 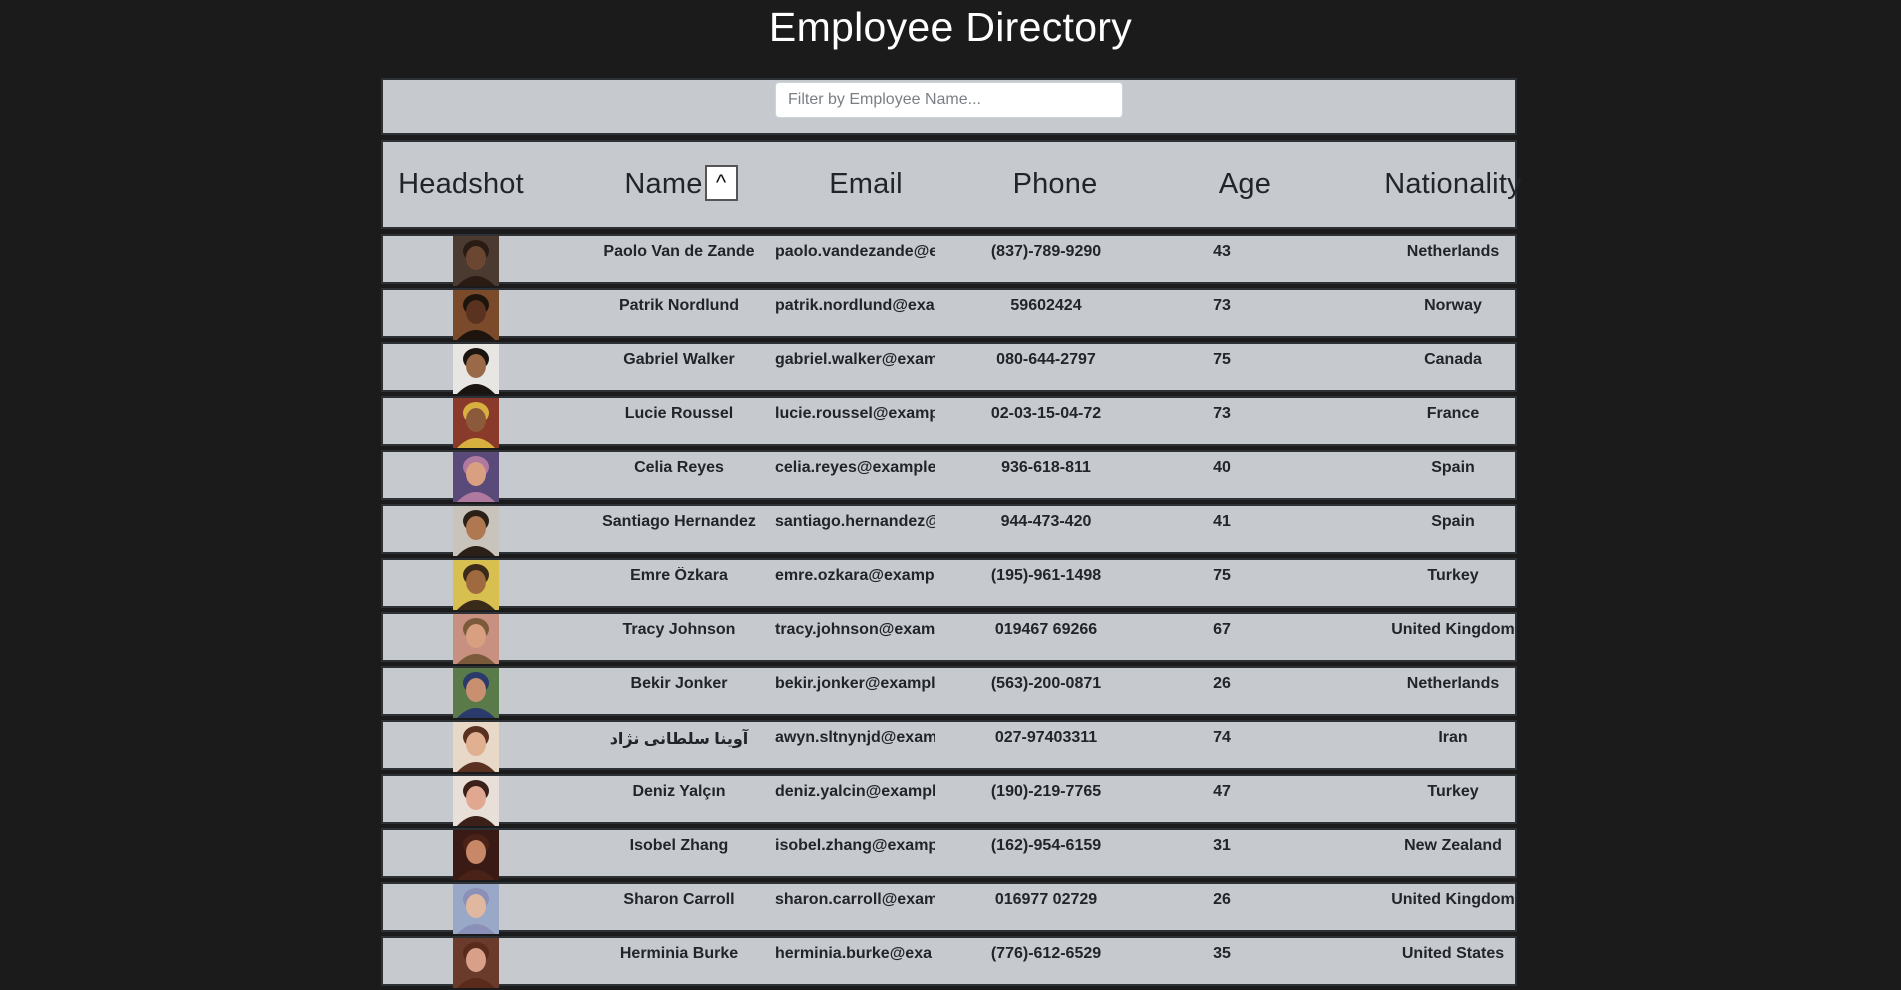 I want to click on employee-phone: 016977 02729, so click(x=1046, y=899).